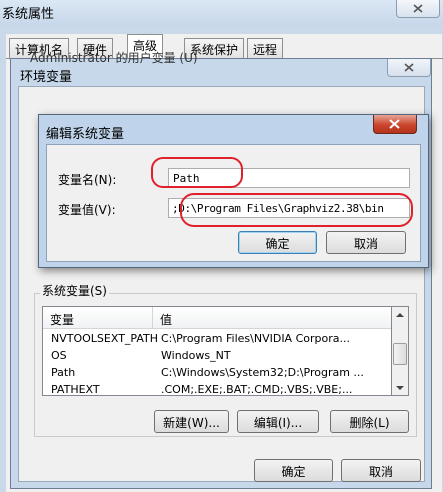 This screenshot has width=443, height=492. I want to click on window-title: 系统属性, so click(28, 14).